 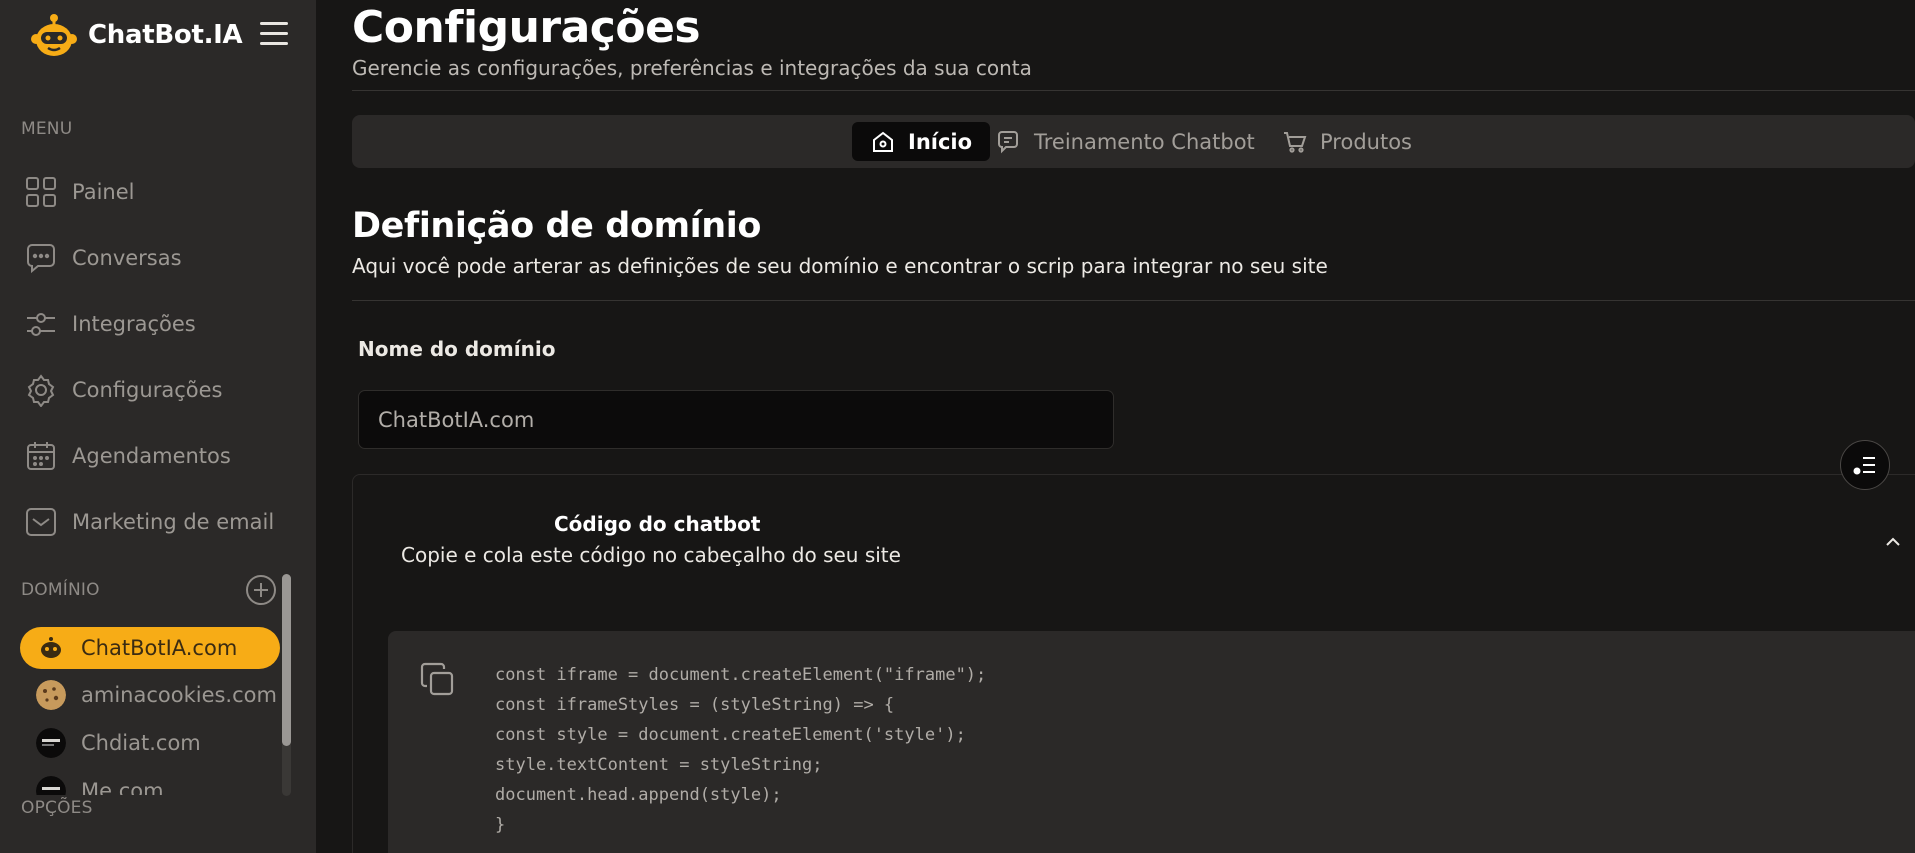 What do you see at coordinates (41, 456) in the screenshot?
I see `calendar-icon` at bounding box center [41, 456].